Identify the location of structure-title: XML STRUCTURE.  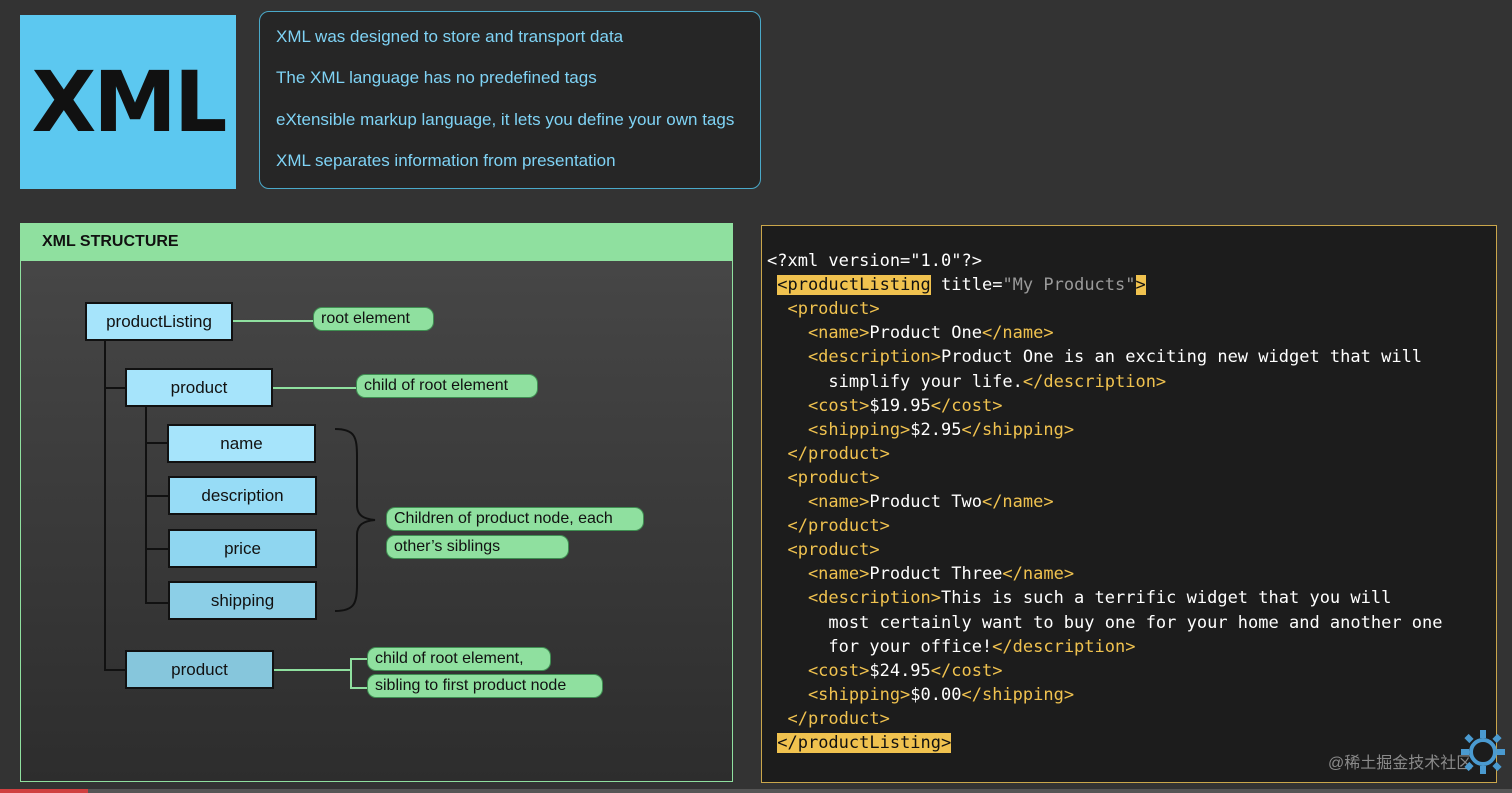
(110, 241).